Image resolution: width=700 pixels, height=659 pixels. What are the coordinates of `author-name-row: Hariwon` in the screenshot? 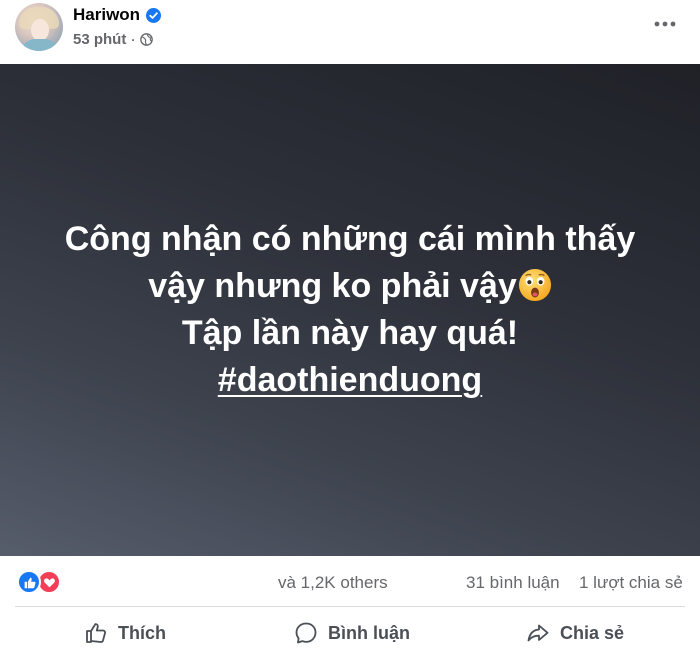 It's located at (117, 15).